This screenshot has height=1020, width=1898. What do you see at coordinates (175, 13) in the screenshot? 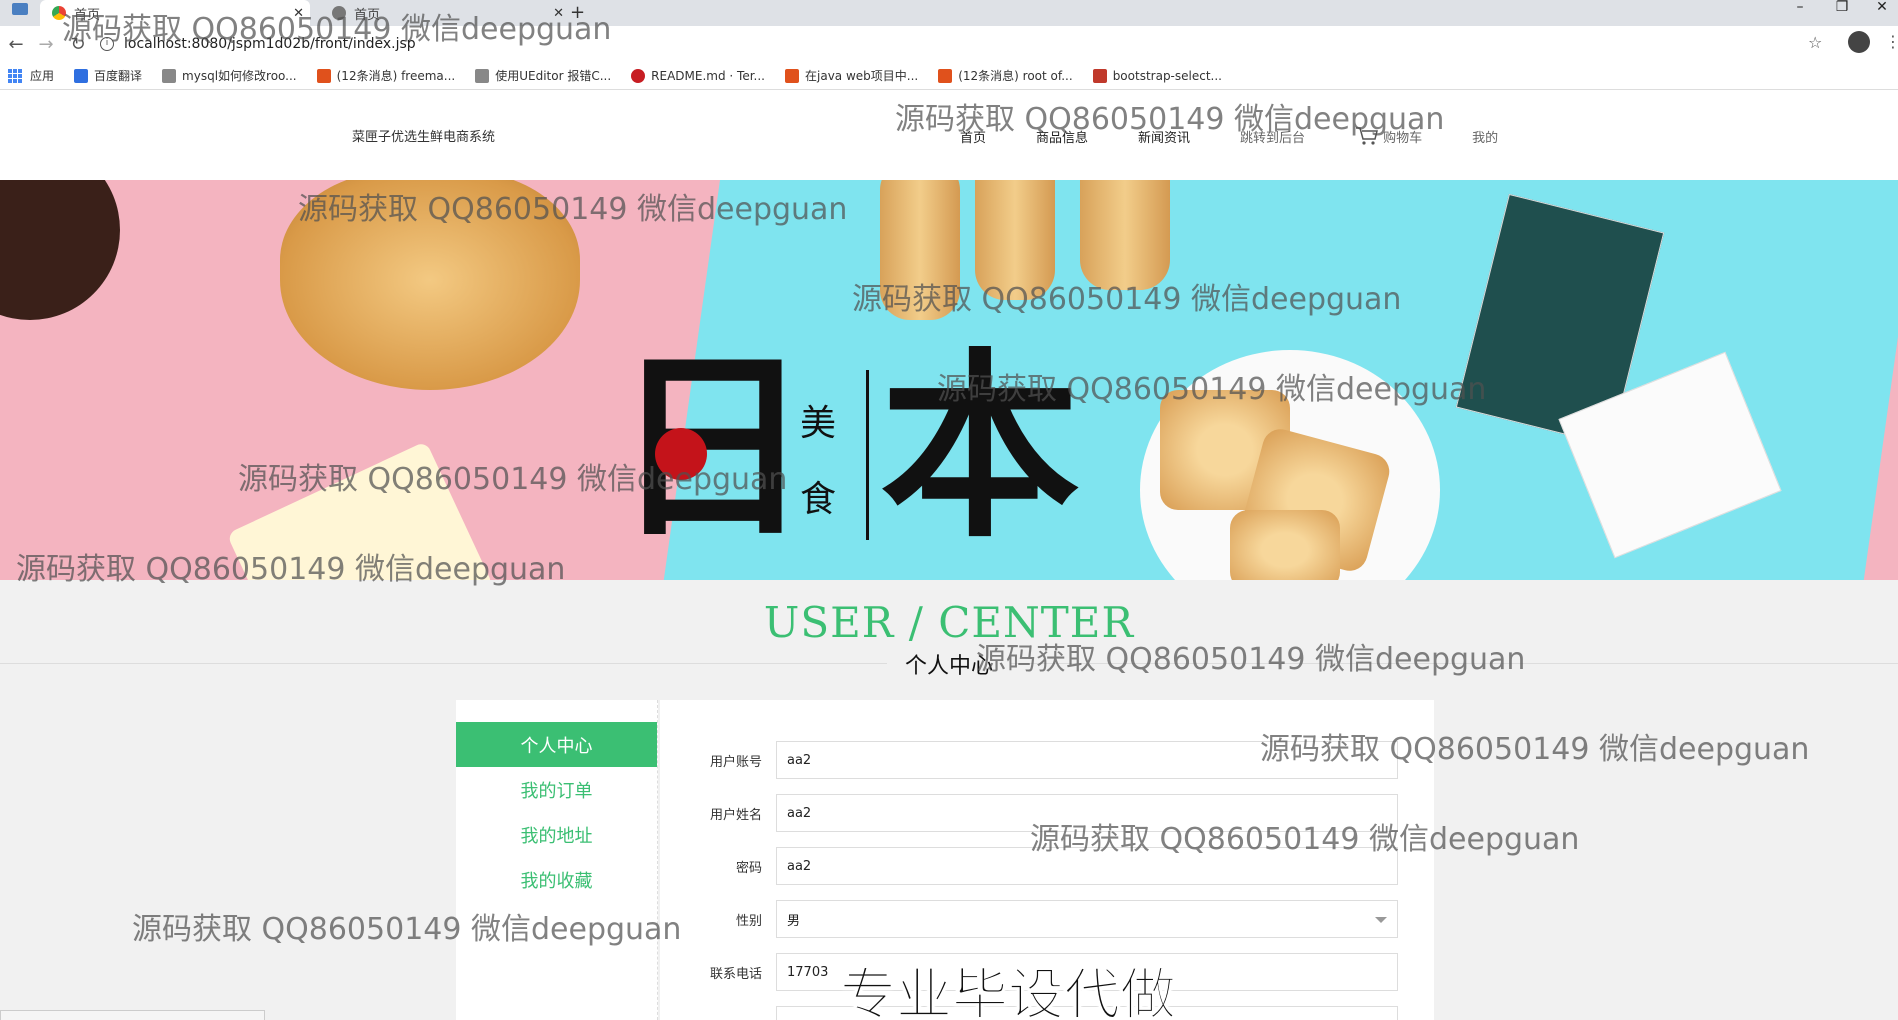
I see `browser-tab-1: 首页 ✕` at bounding box center [175, 13].